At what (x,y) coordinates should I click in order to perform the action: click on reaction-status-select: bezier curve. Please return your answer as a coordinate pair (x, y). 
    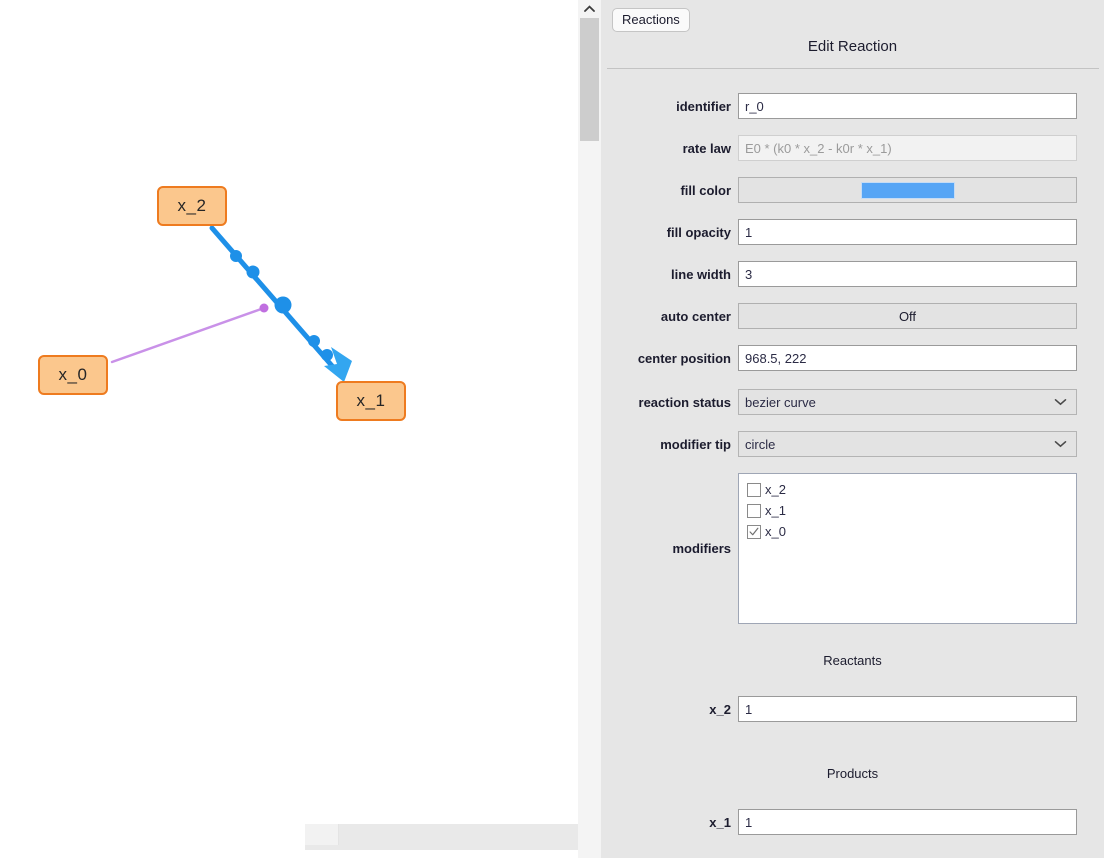
    Looking at the image, I should click on (907, 402).